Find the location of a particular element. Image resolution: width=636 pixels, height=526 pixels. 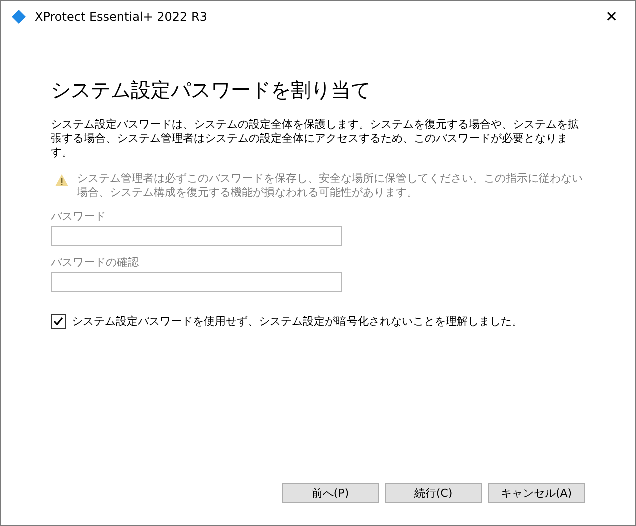

page-heading: システム設定パスワードを割り当て is located at coordinates (211, 90).